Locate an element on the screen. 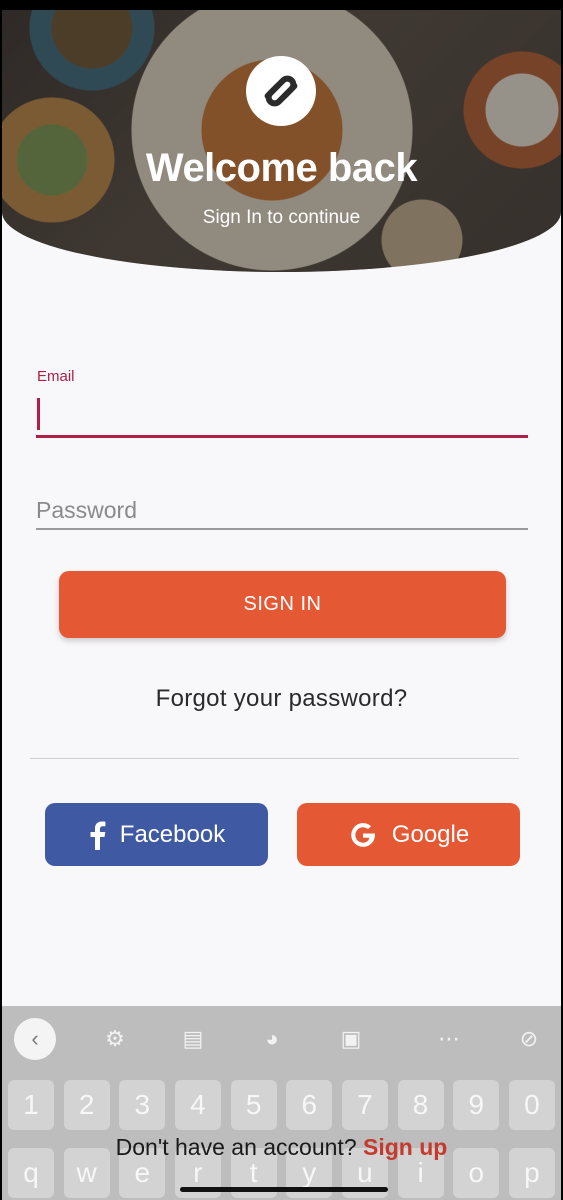 The height and width of the screenshot is (1200, 563). page-title: Welcome back is located at coordinates (281, 168).